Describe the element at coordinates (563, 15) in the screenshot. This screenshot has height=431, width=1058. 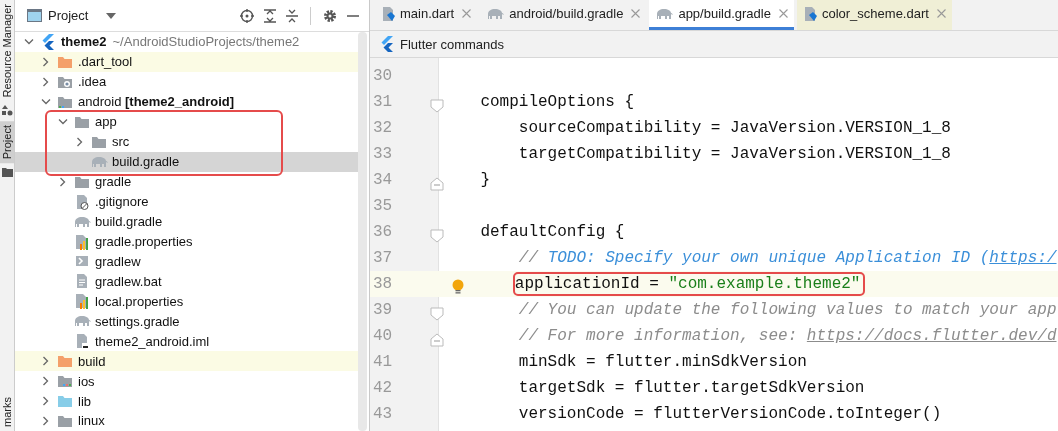
I see `editor-tab: android/build.gradle` at that location.